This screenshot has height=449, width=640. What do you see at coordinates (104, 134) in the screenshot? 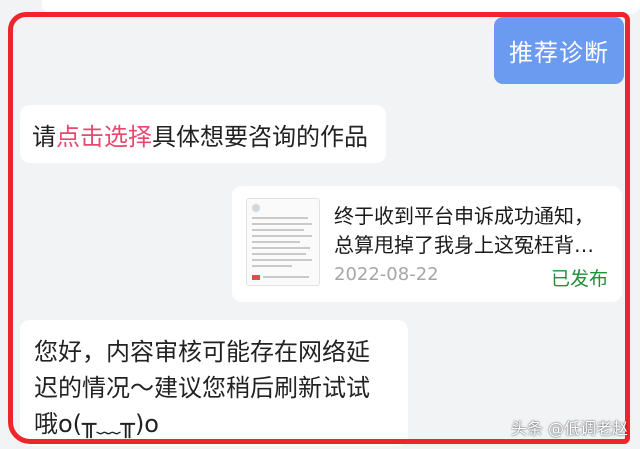
I see `click-select-link: 点击选择` at bounding box center [104, 134].